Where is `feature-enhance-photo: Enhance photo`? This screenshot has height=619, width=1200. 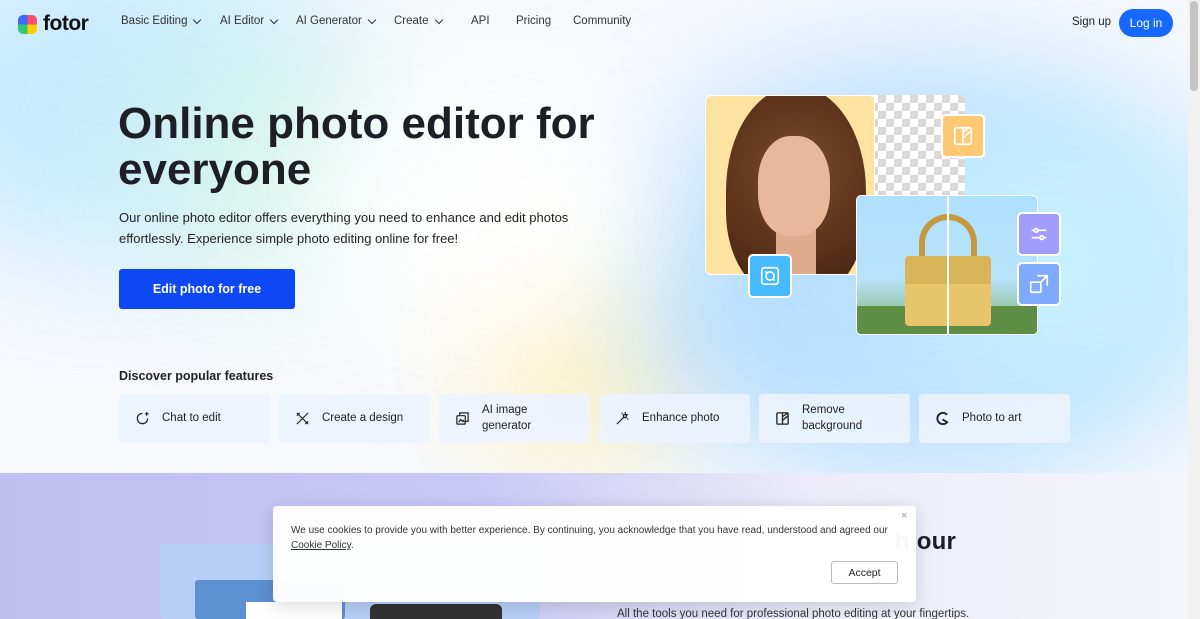
feature-enhance-photo: Enhance photo is located at coordinates (674, 418).